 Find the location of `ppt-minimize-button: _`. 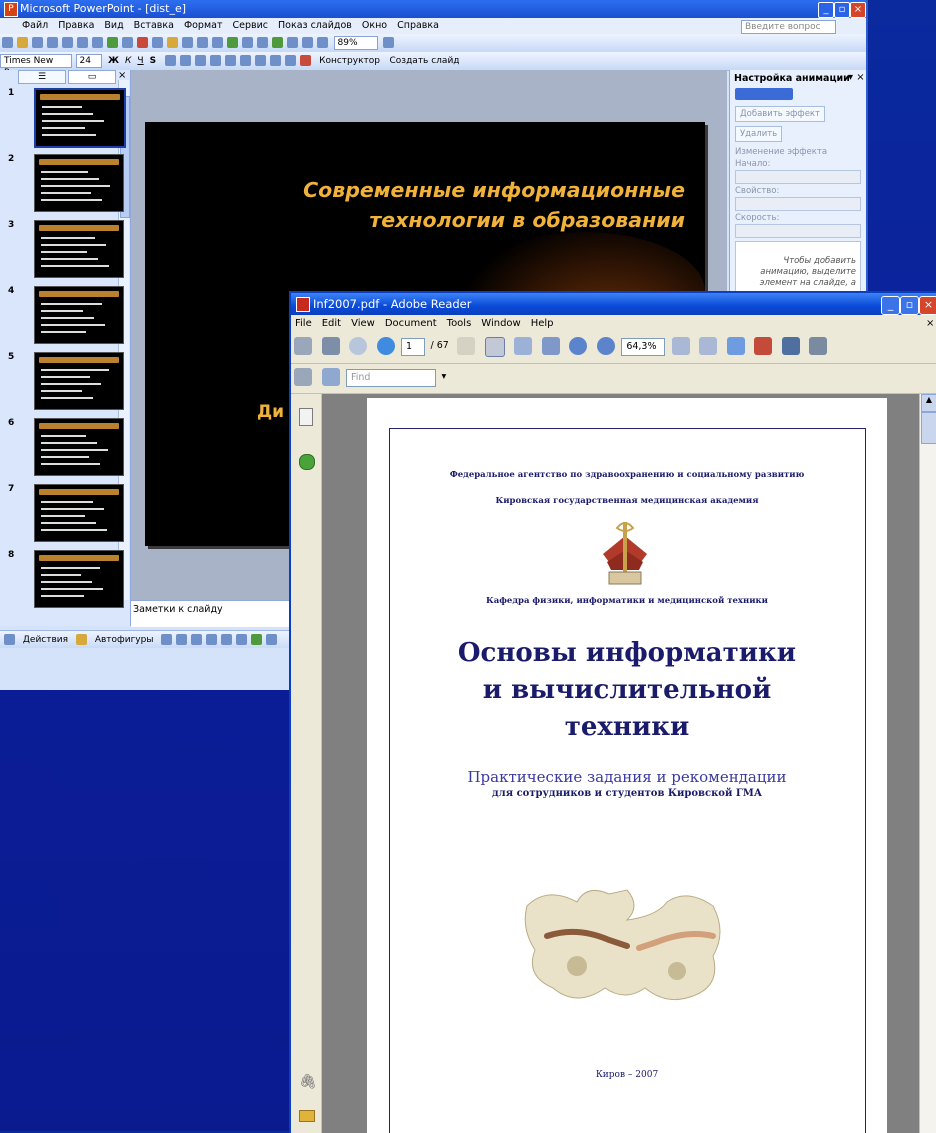

ppt-minimize-button: _ is located at coordinates (826, 10).